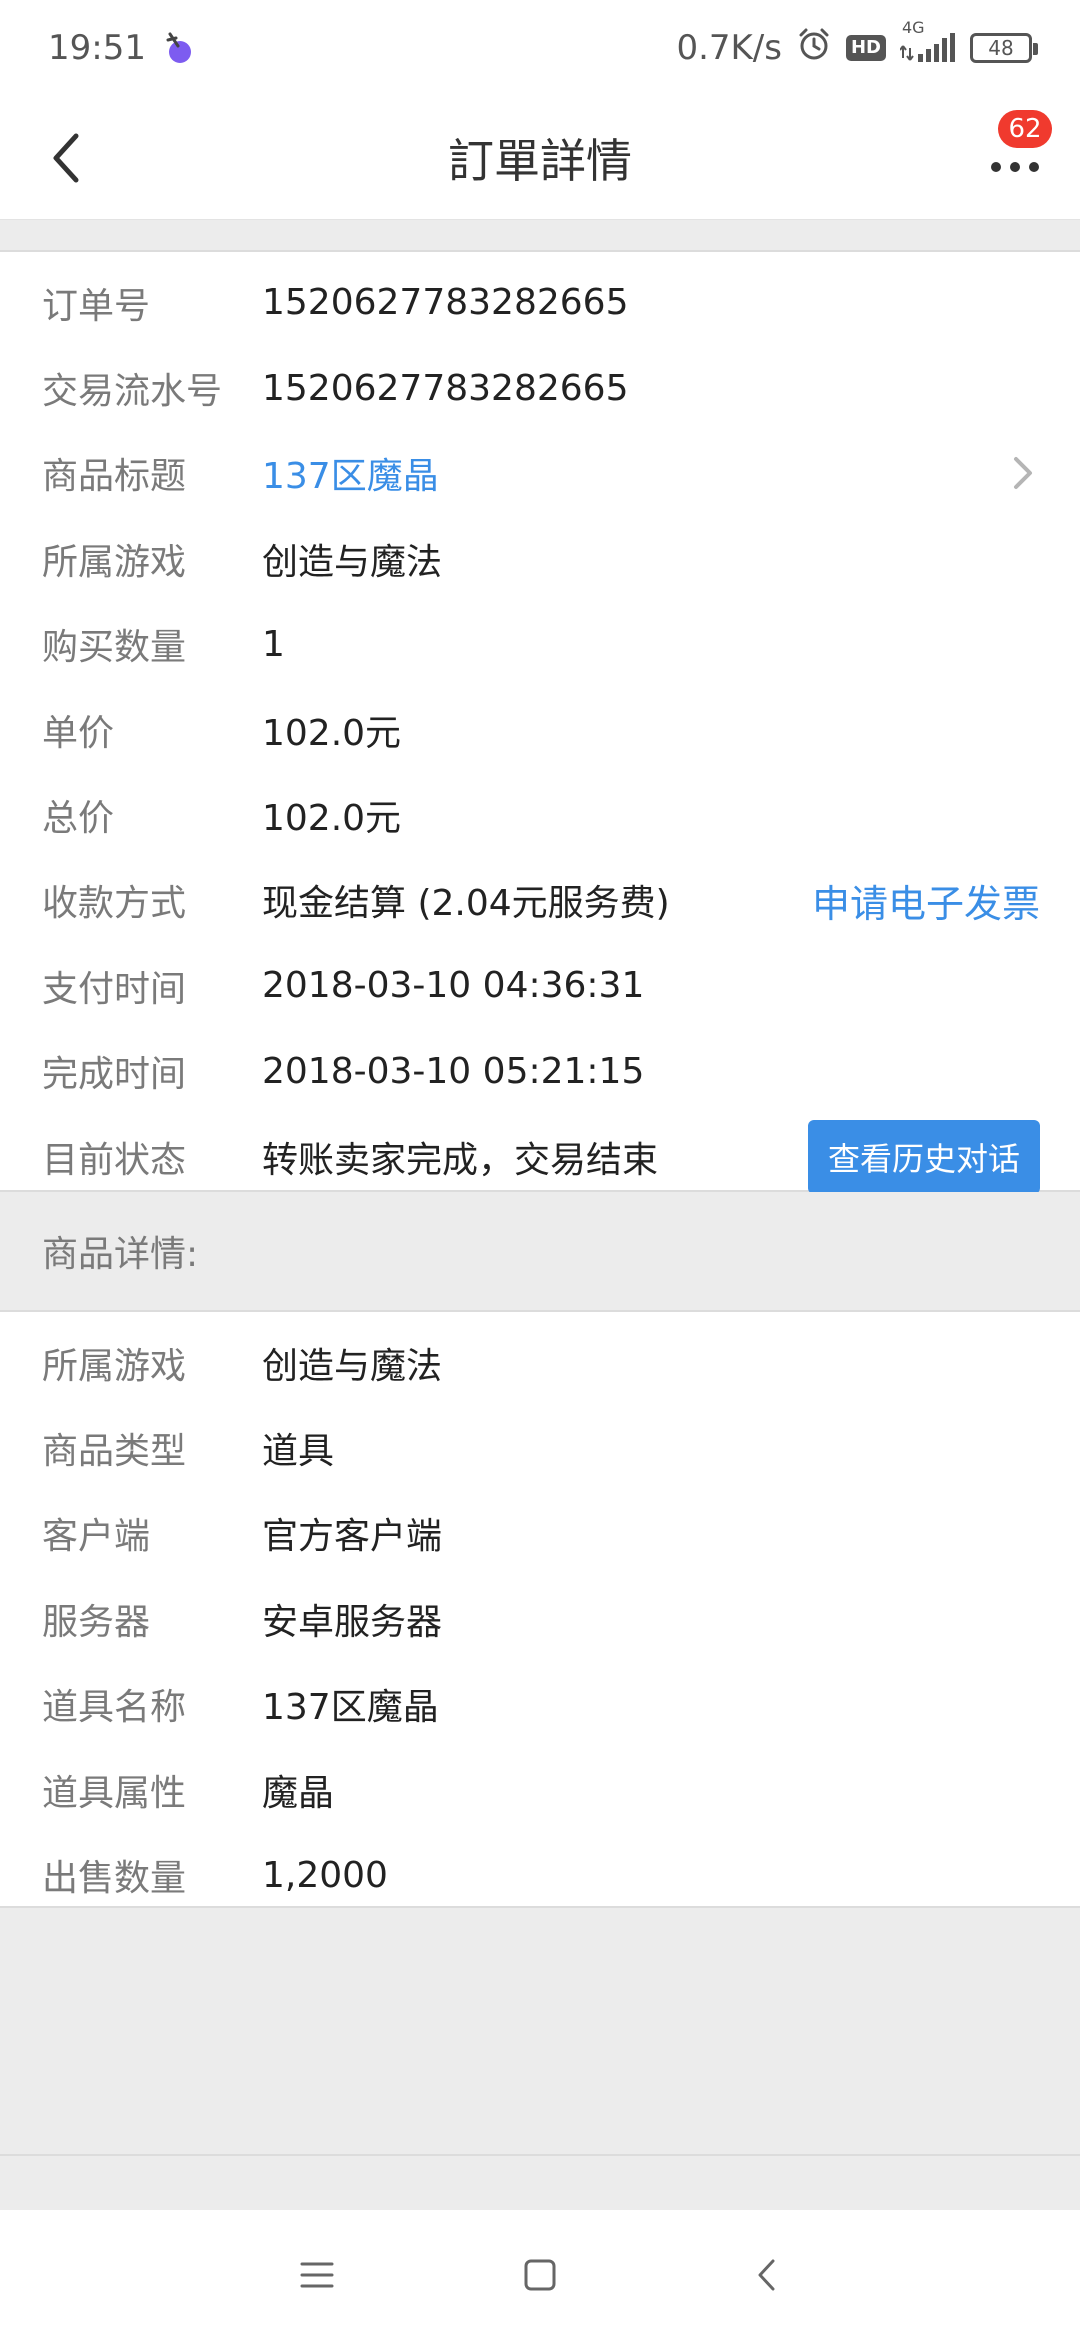 This screenshot has height=2340, width=1080. I want to click on order-number-row: 订单号 1520627783282665, so click(540, 302).